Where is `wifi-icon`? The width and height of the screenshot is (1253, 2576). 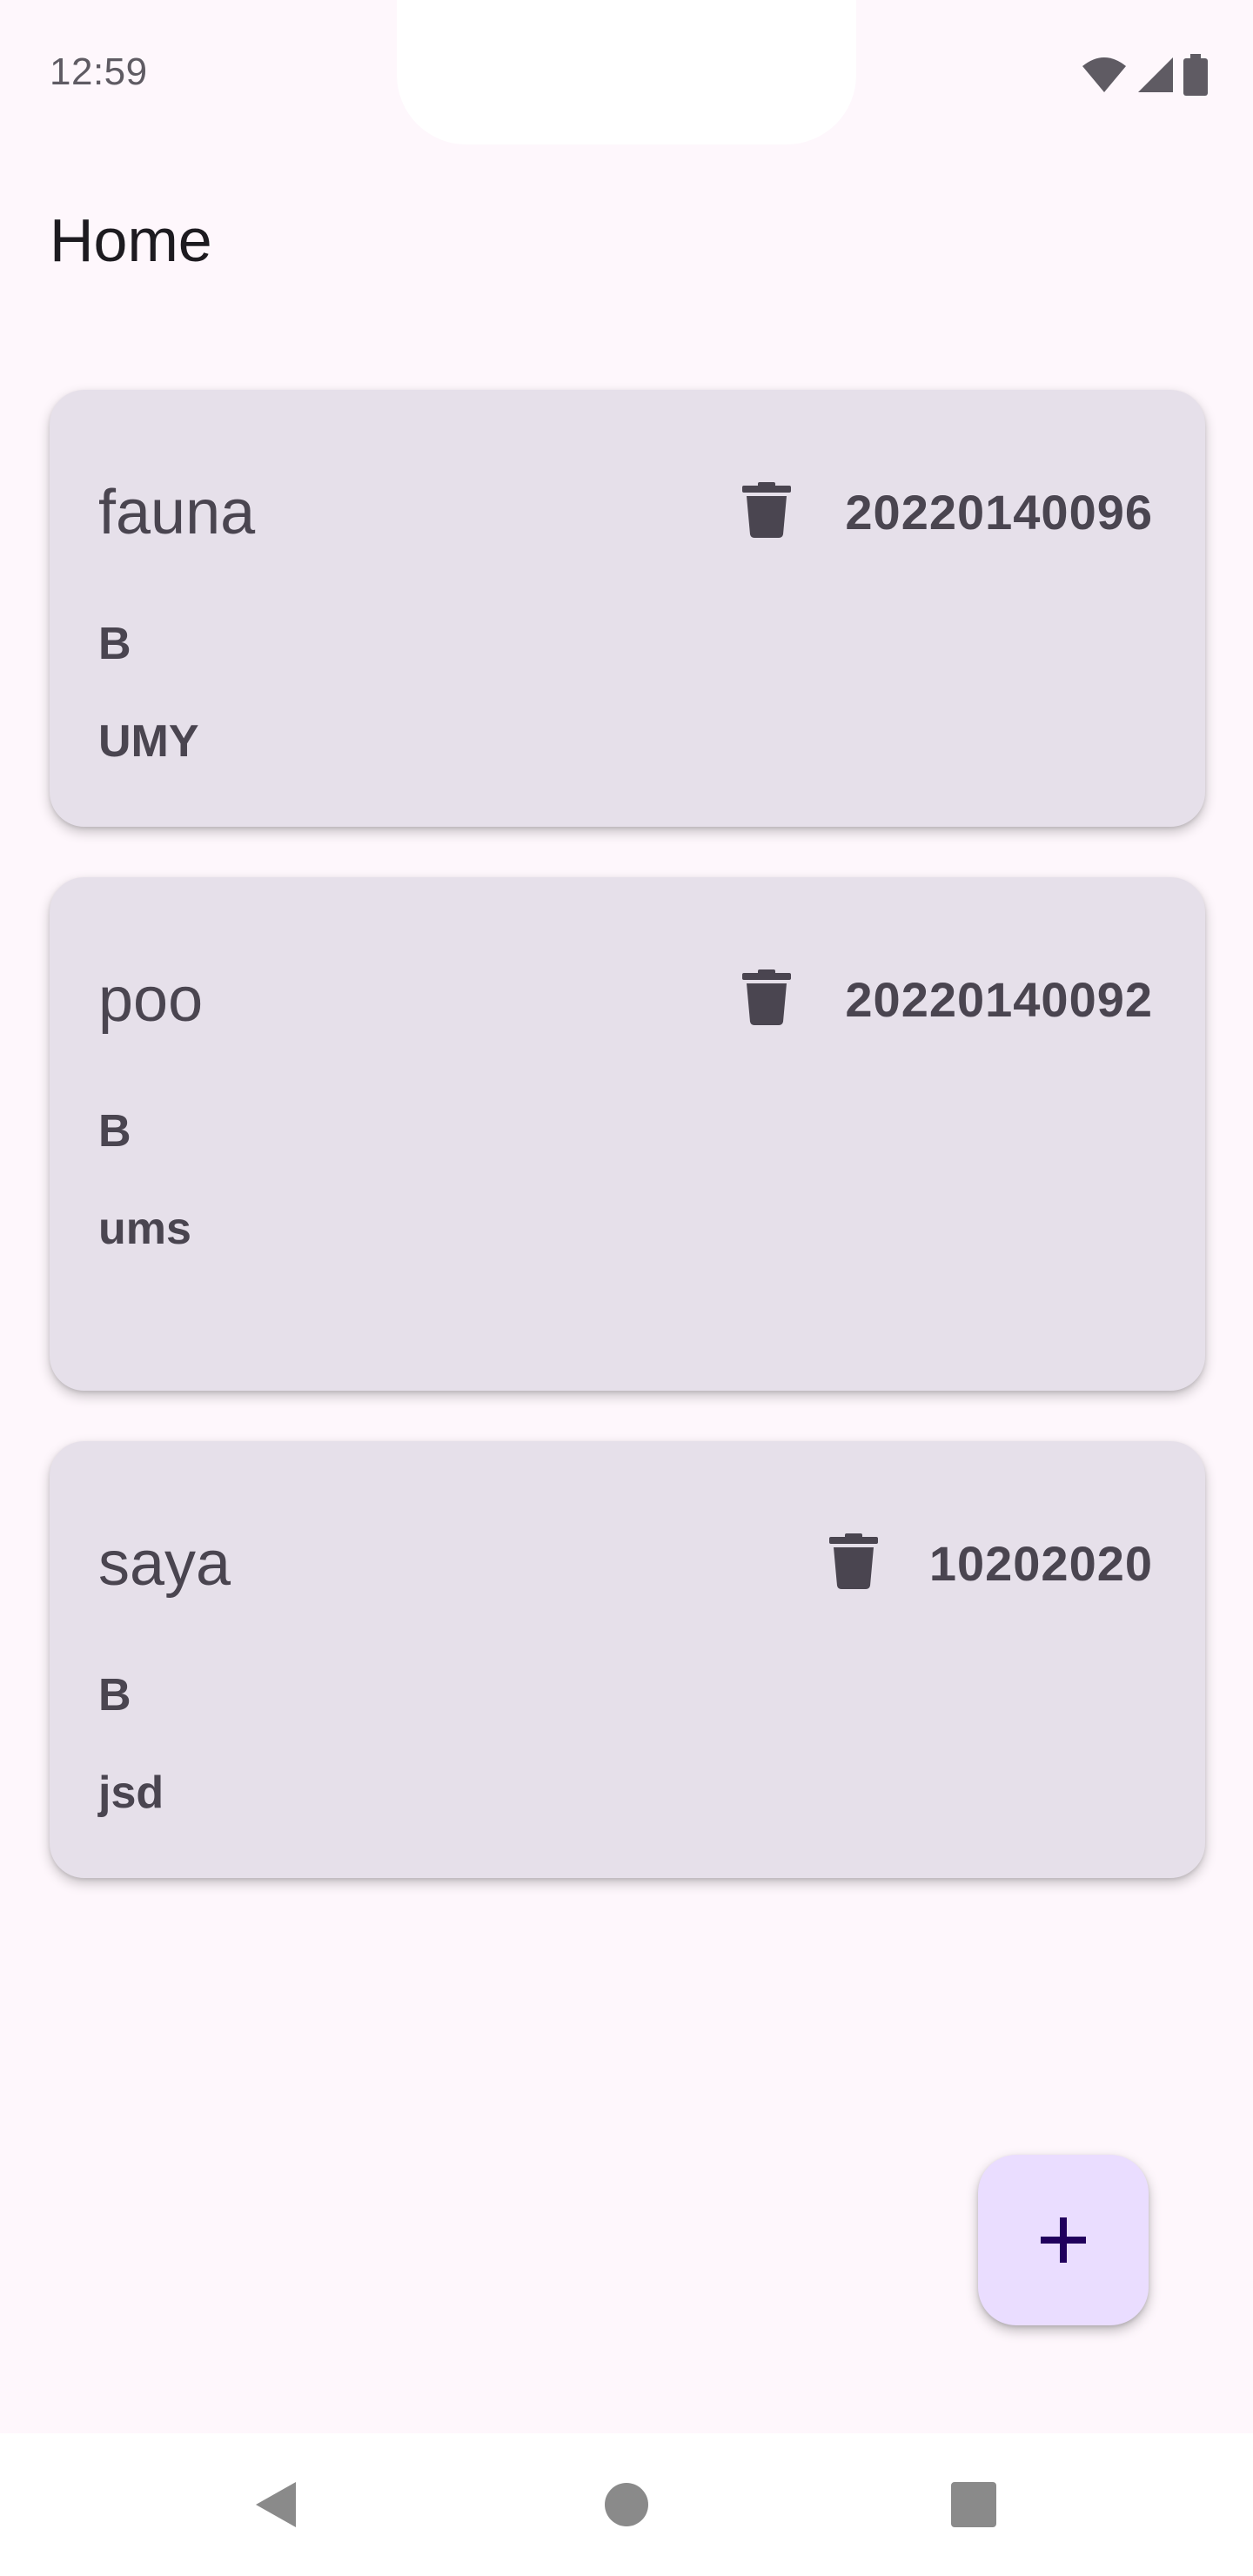 wifi-icon is located at coordinates (1104, 74).